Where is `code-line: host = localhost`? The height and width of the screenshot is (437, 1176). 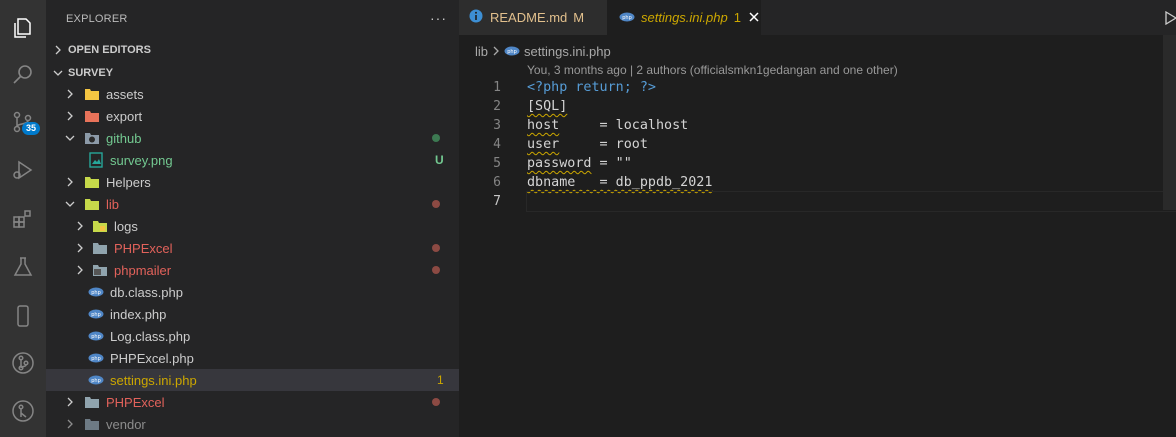
code-line: host = localhost is located at coordinates (851, 125).